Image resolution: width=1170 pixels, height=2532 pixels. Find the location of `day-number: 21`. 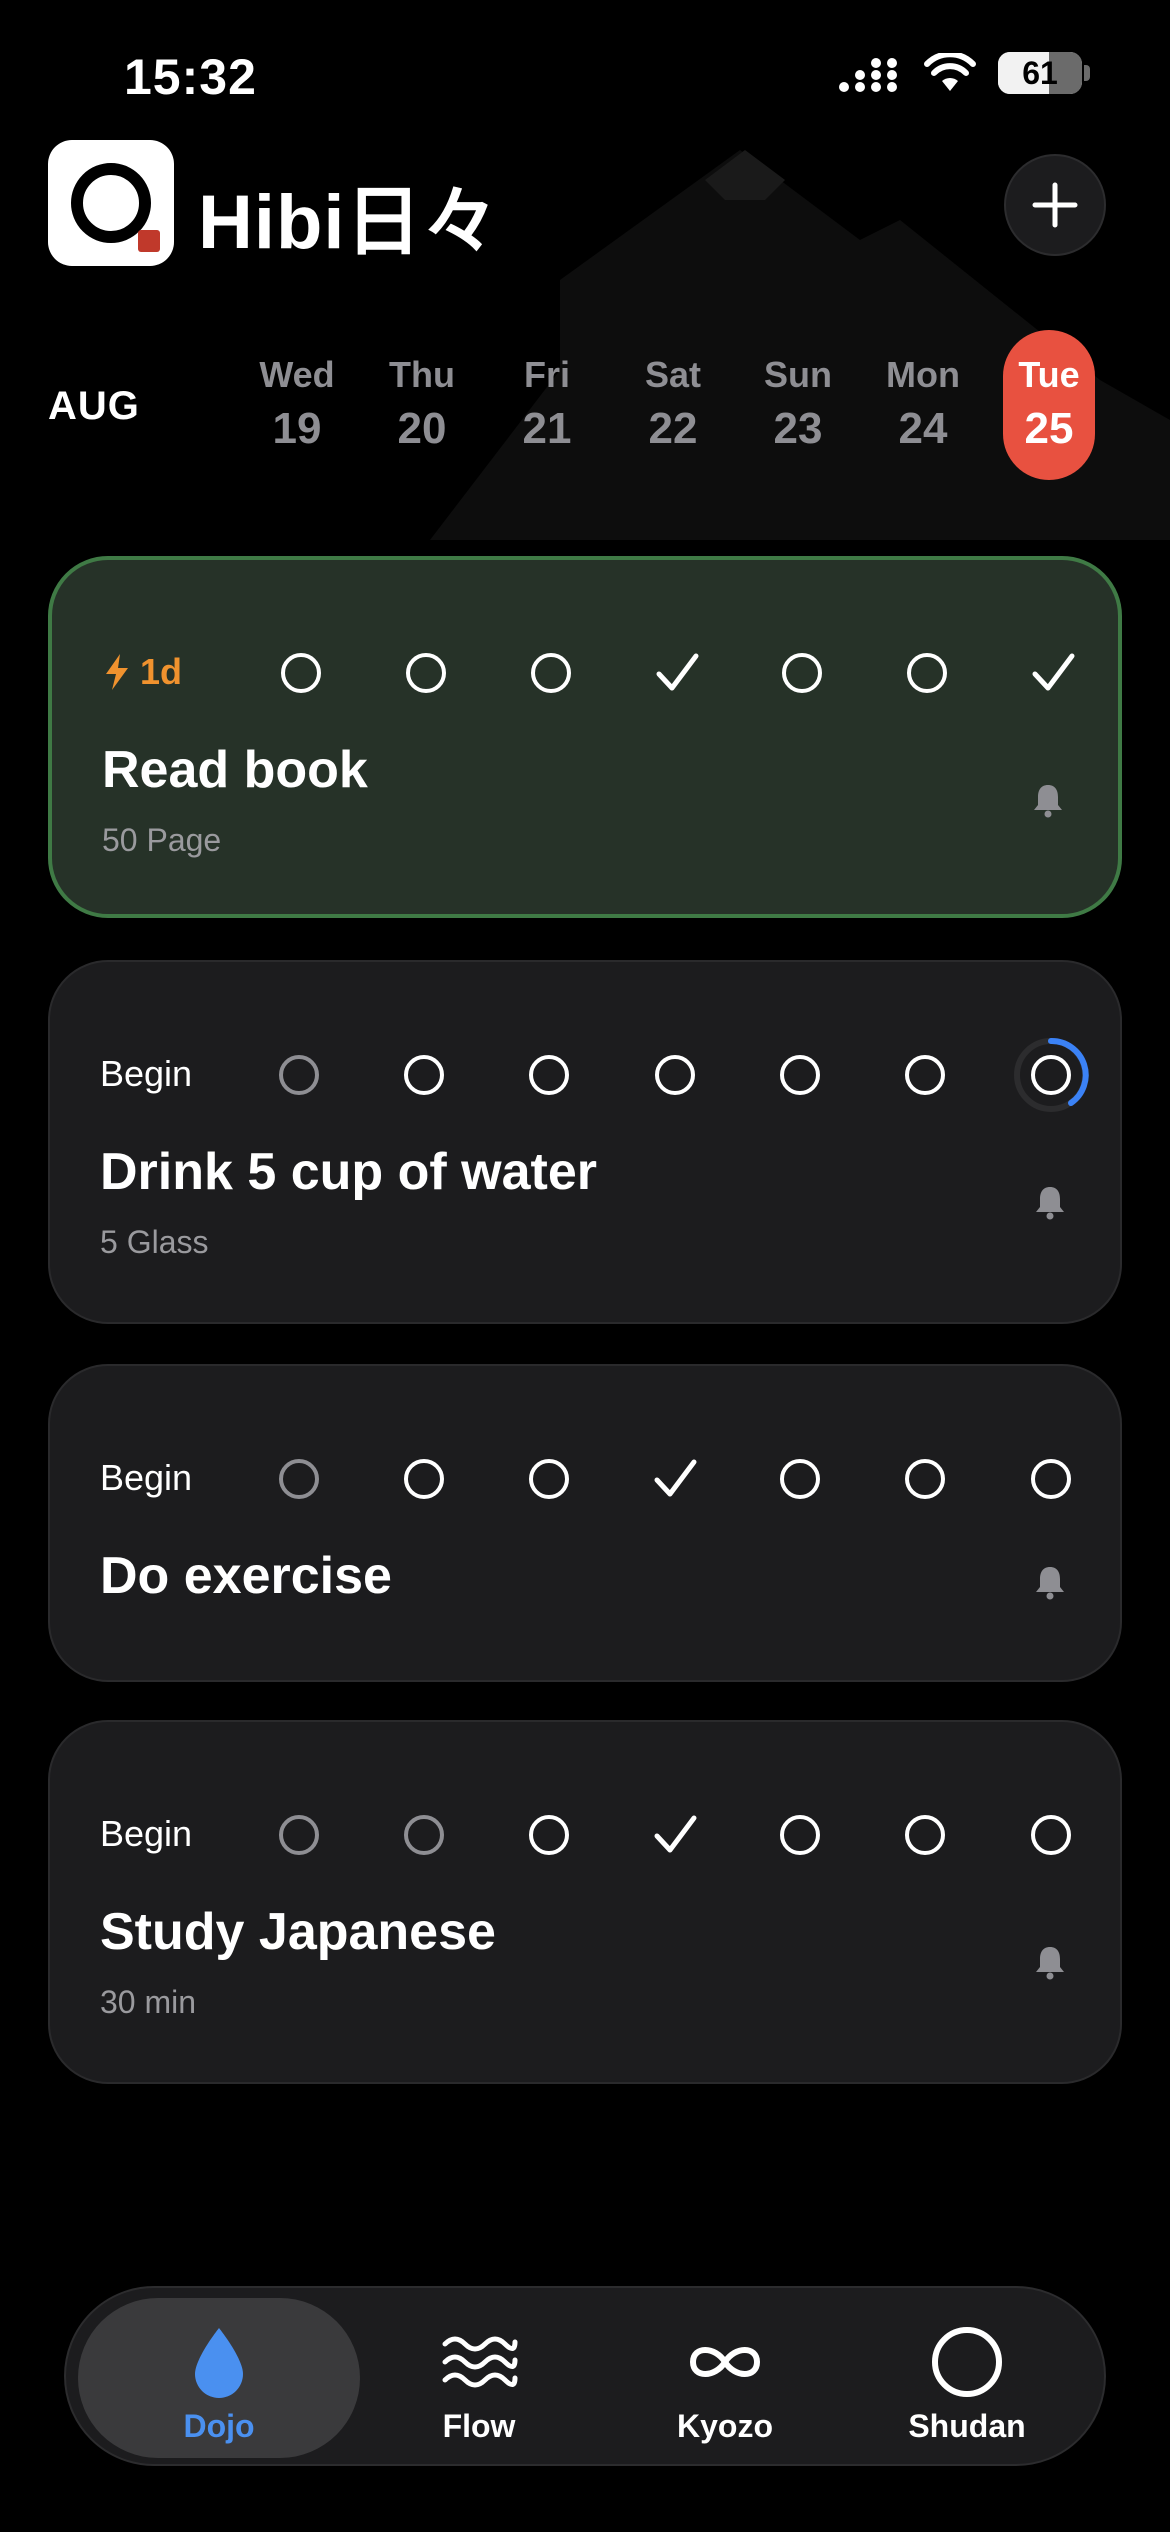

day-number: 21 is located at coordinates (547, 428).